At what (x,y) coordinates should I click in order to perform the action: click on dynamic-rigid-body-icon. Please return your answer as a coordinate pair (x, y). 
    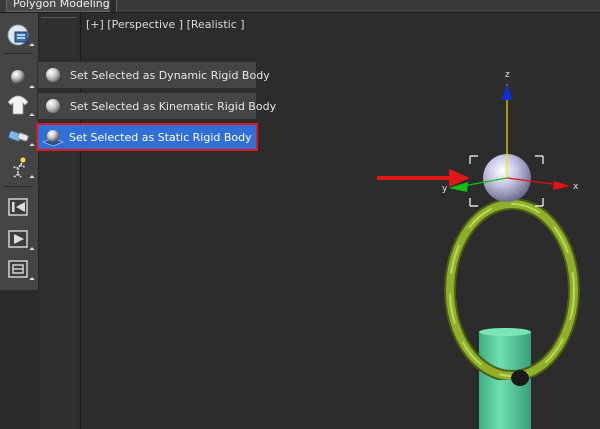
    Looking at the image, I should click on (53, 75).